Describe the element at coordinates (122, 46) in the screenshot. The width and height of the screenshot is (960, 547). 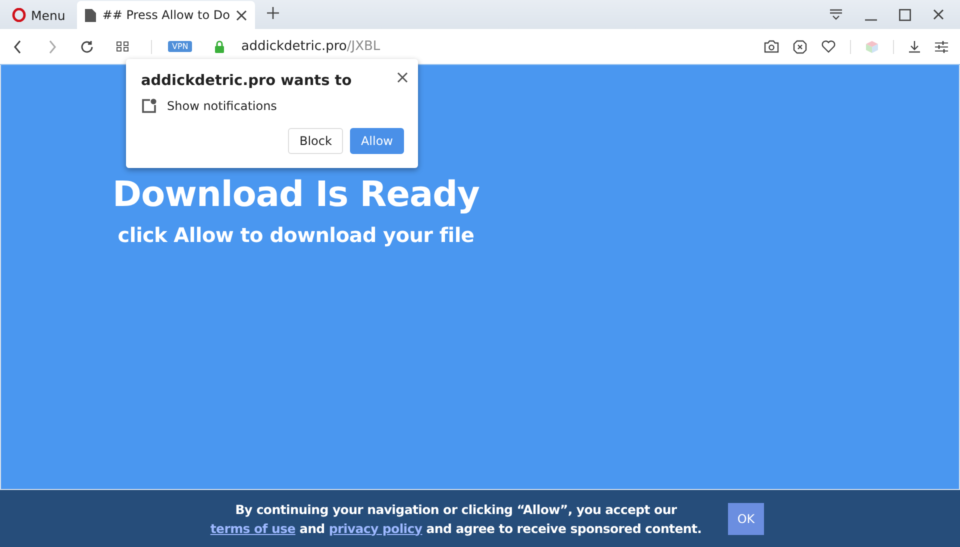
I see `grid-icon` at that location.